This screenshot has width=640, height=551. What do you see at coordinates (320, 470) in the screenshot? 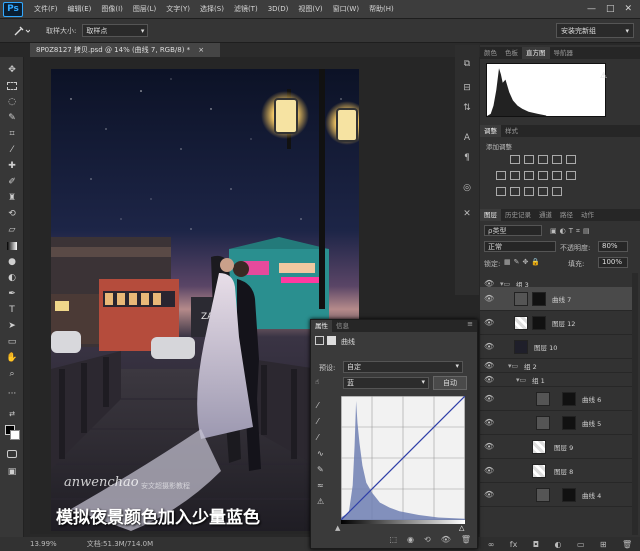
I see `draw-curve-icon: ✎` at bounding box center [320, 470].